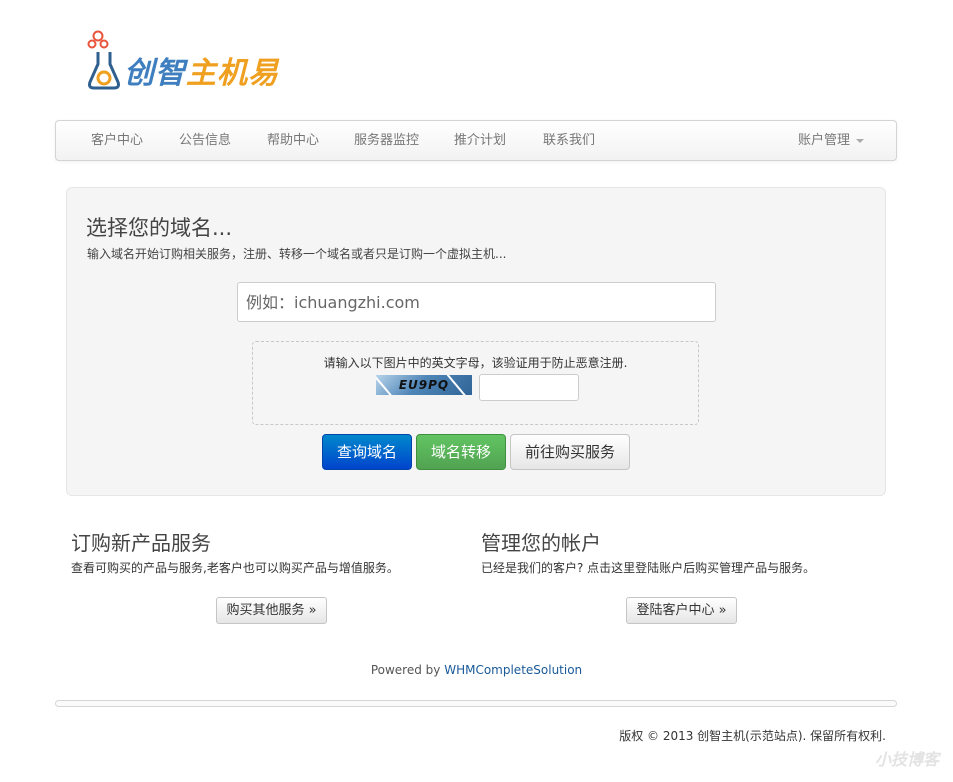 The width and height of the screenshot is (953, 782). I want to click on manage-account-title: 管理您的帐户, so click(541, 543).